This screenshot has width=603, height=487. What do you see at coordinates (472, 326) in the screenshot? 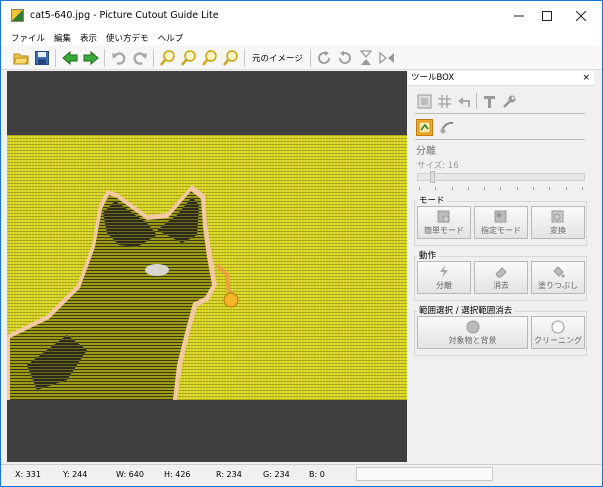
I see `circle-filled-icon` at bounding box center [472, 326].